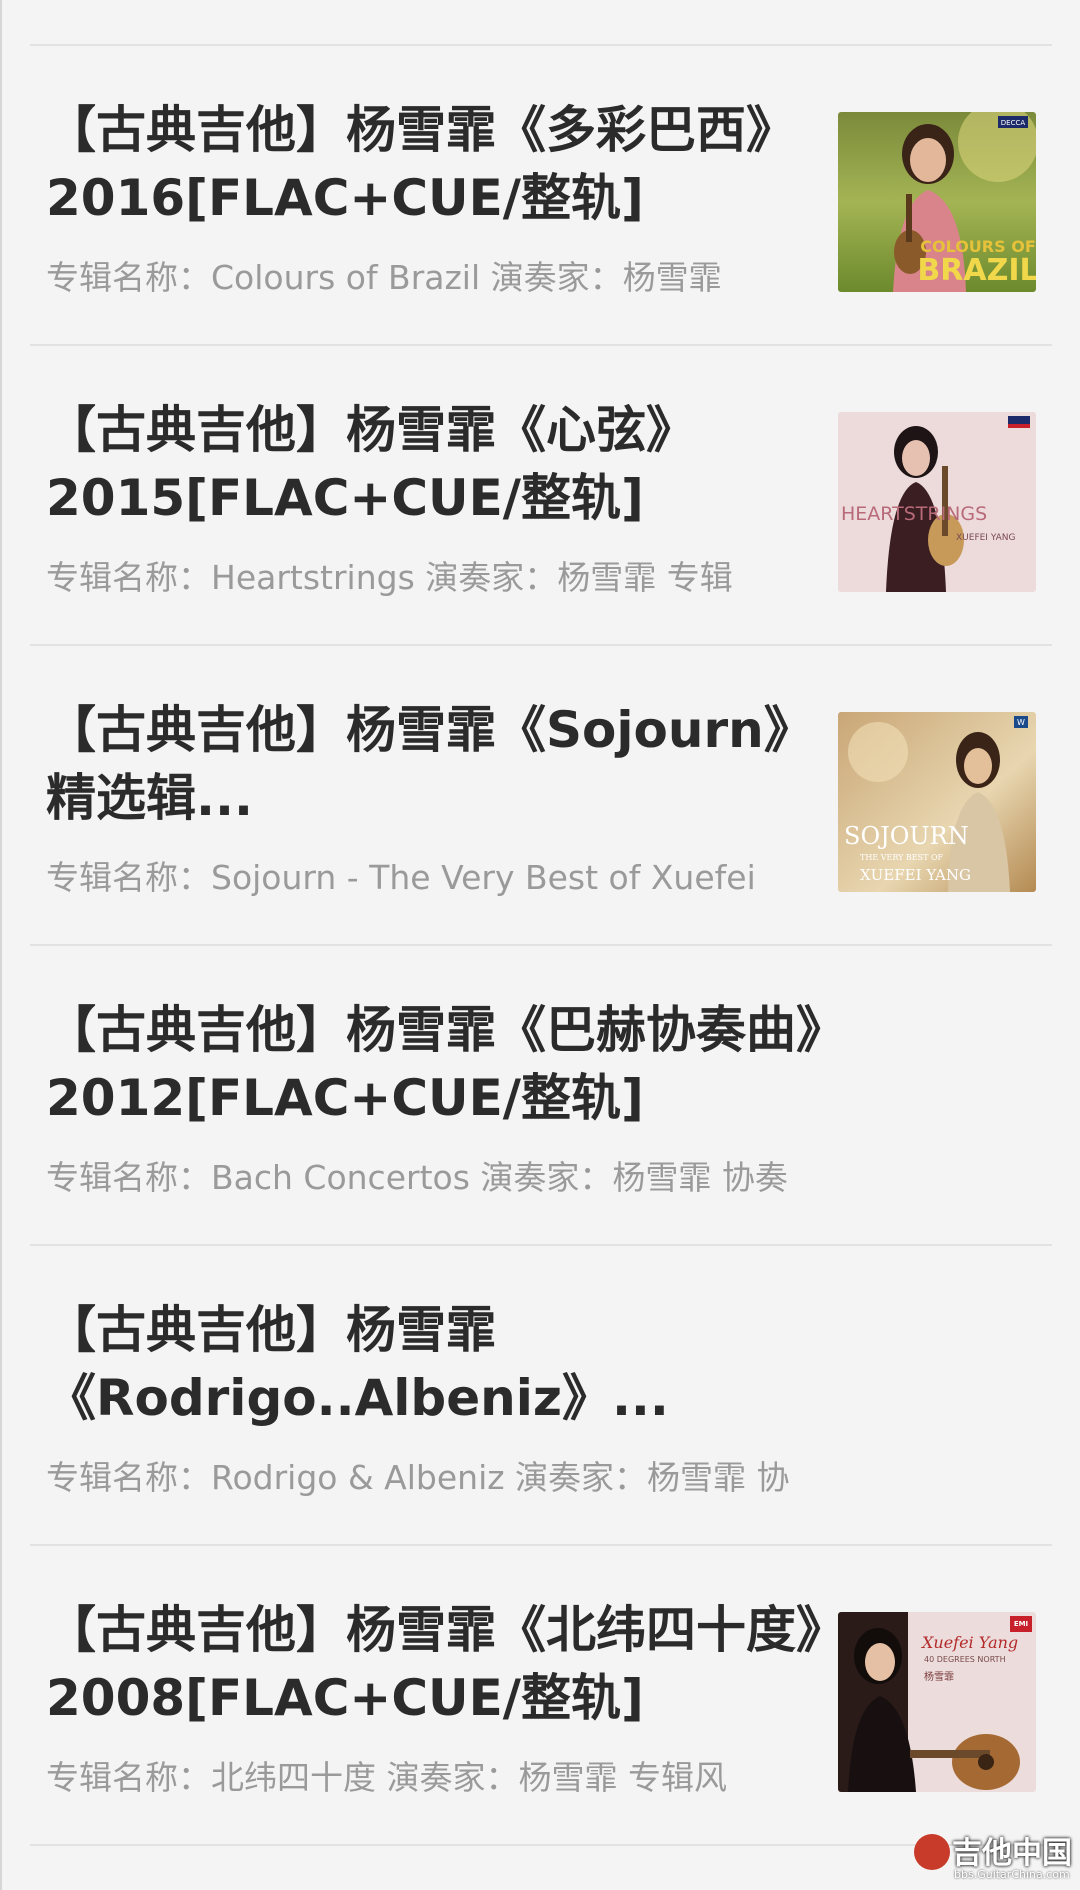 Image resolution: width=1080 pixels, height=1890 pixels. Describe the element at coordinates (384, 277) in the screenshot. I see `item-subtitle: 专辑名称：Colours of Brazil 演奏家：杨雪霏` at that location.